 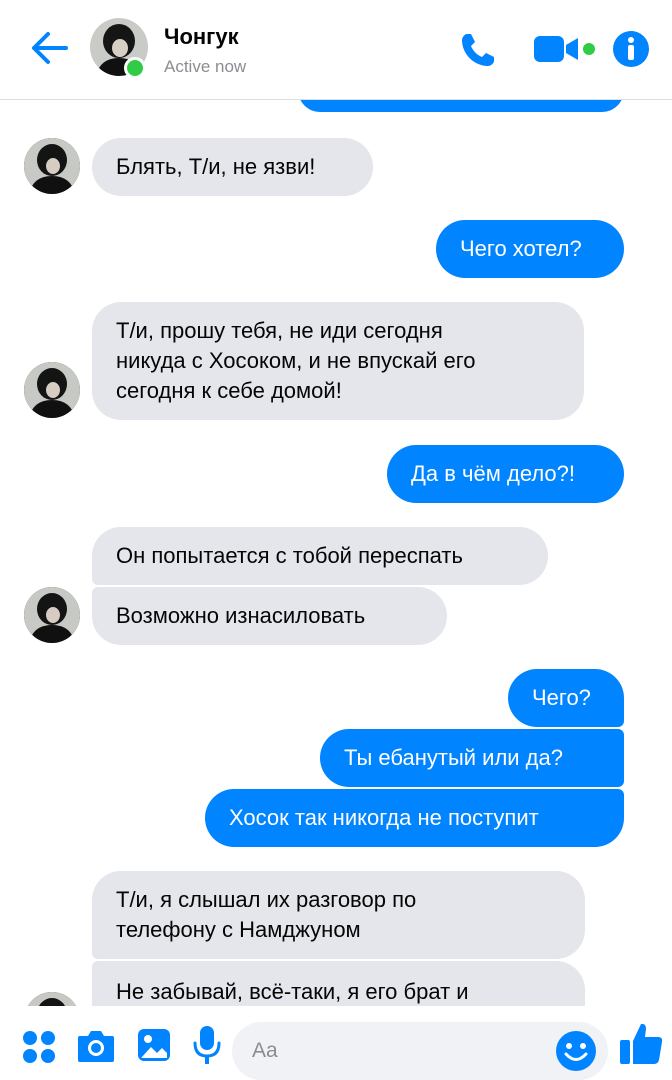 I want to click on message-text: Чего?, so click(x=561, y=697).